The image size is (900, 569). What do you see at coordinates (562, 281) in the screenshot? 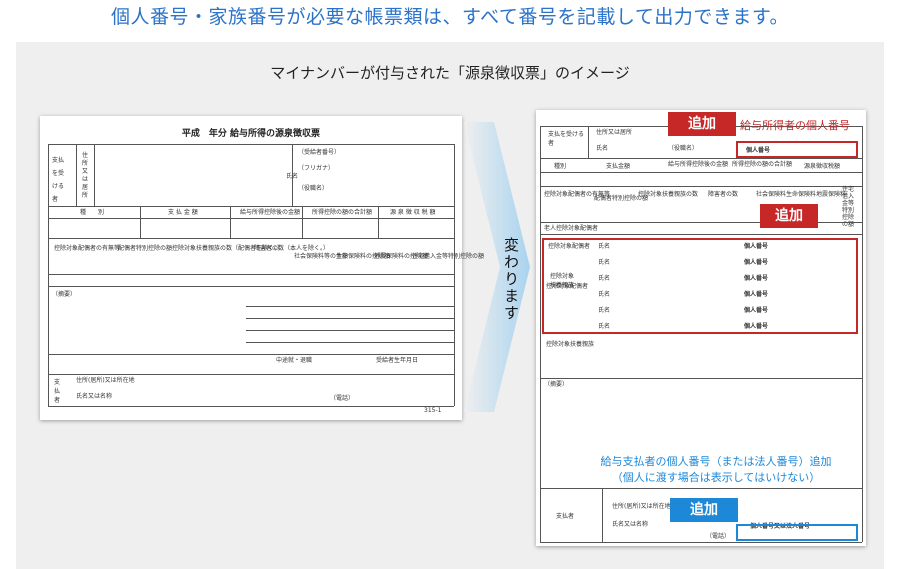
I see `new-dependents-row-label: 控除対象扶養親族` at bounding box center [562, 281].